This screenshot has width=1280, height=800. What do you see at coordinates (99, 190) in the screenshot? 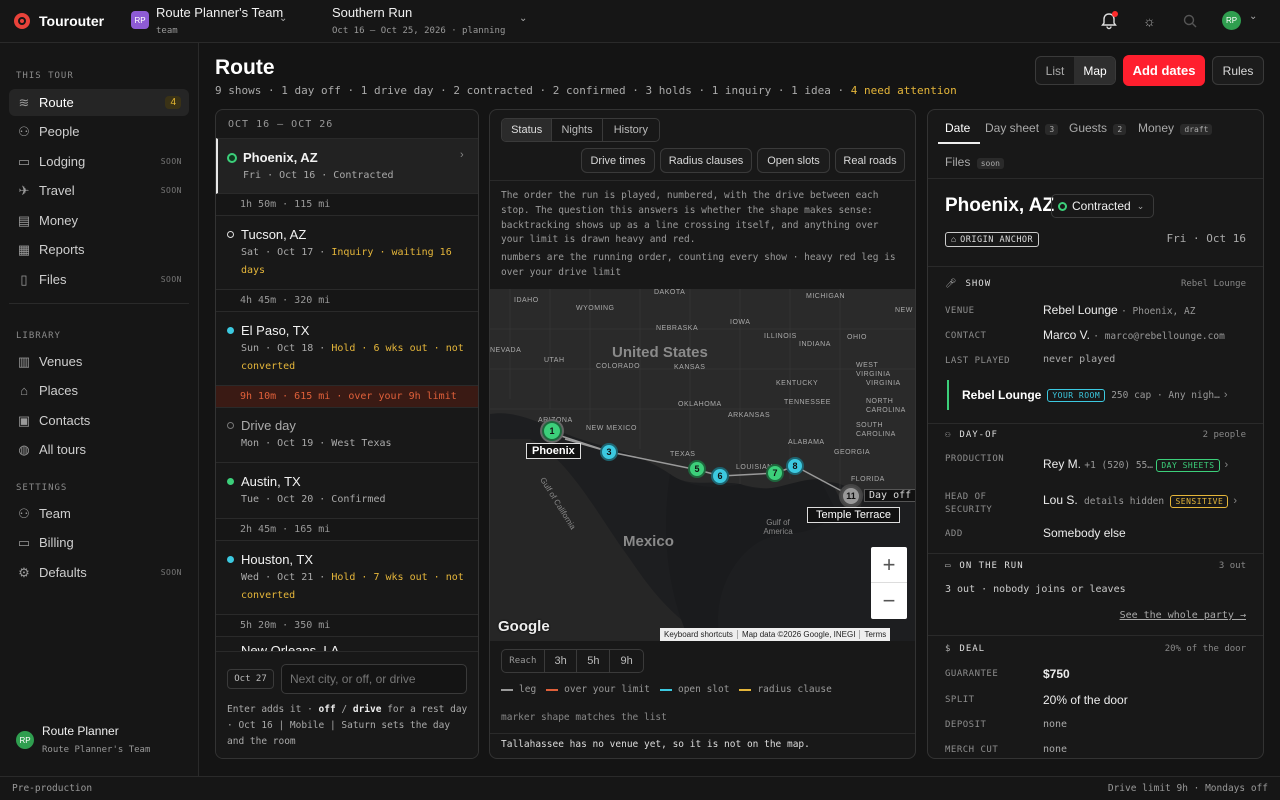
I see `sidebar-item-travel: ✈ Travel SOON` at bounding box center [99, 190].